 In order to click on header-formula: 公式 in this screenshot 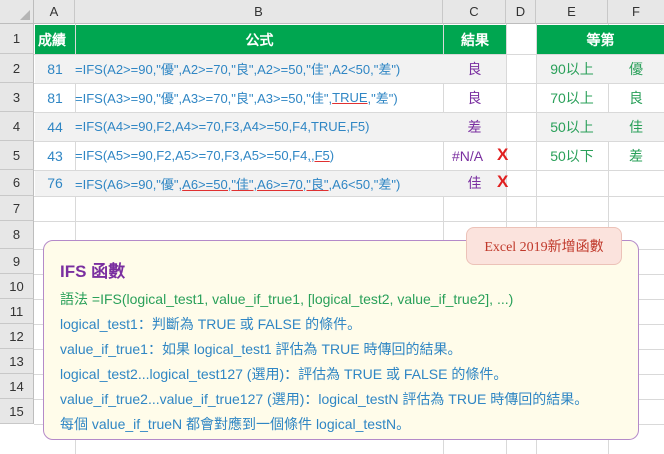, I will do `click(259, 39)`.